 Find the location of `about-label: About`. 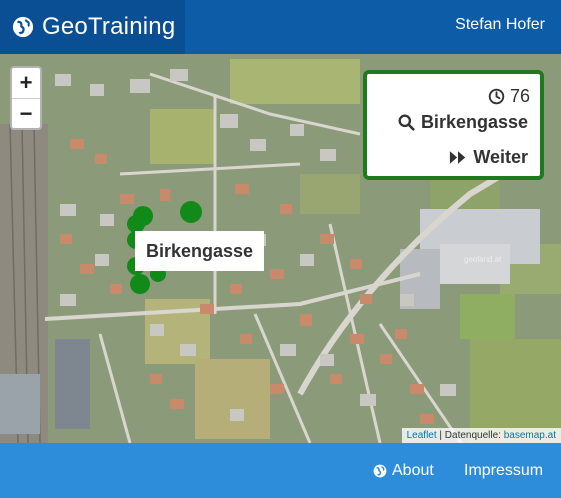

about-label: About is located at coordinates (413, 470).